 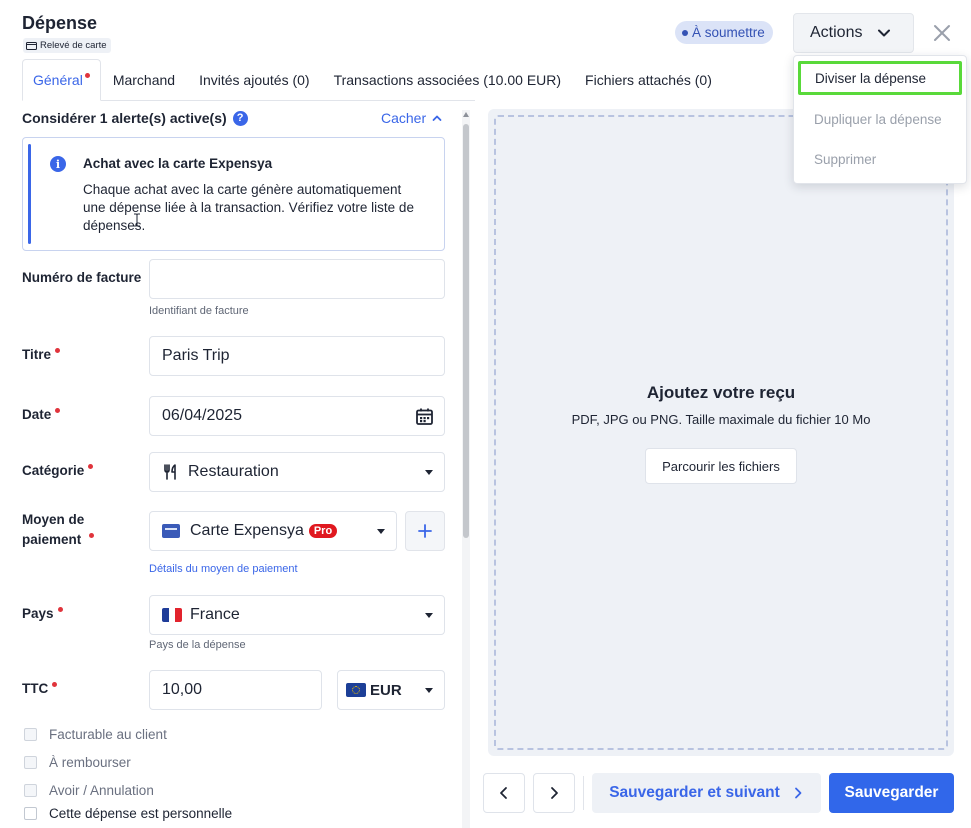 I want to click on refundable-checkbox, so click(x=30, y=762).